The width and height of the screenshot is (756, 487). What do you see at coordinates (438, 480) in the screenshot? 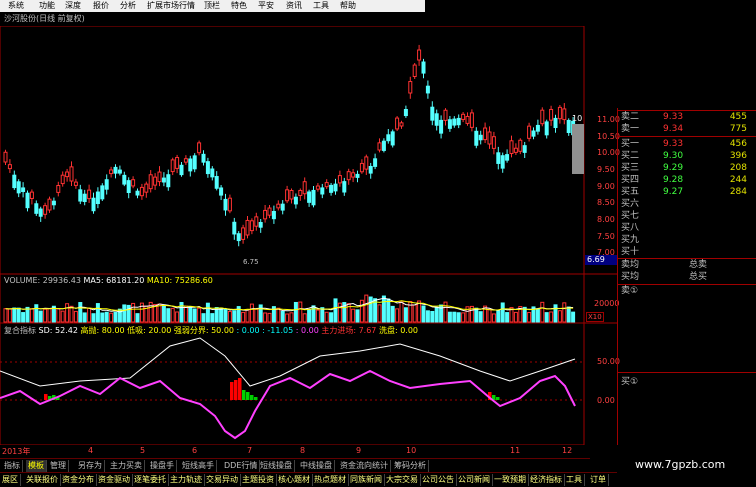
I see `func-tab-12: 公司公告` at bounding box center [438, 480].